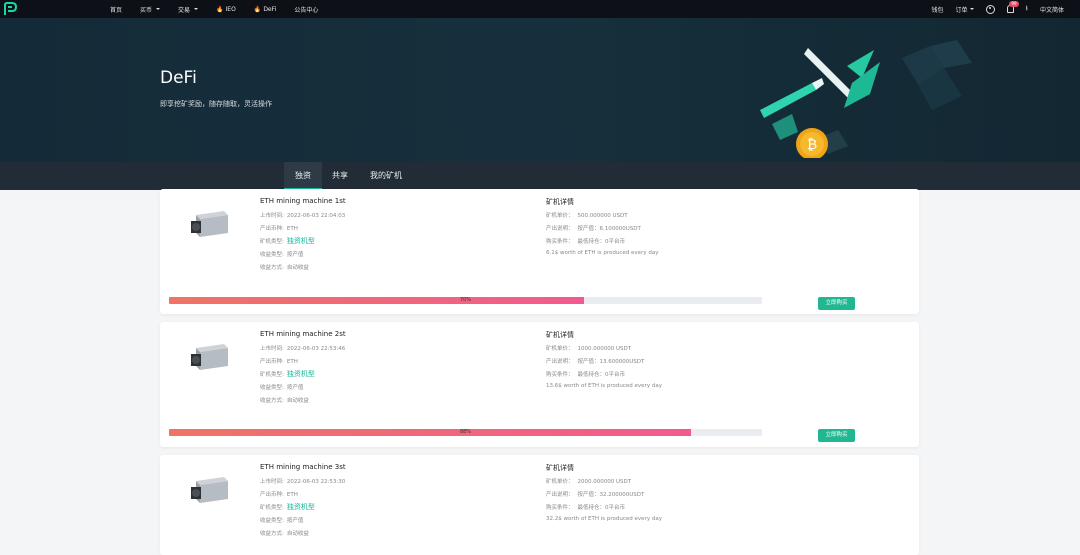  I want to click on output-desc-value: 按产值：13.600000USDT, so click(611, 362).